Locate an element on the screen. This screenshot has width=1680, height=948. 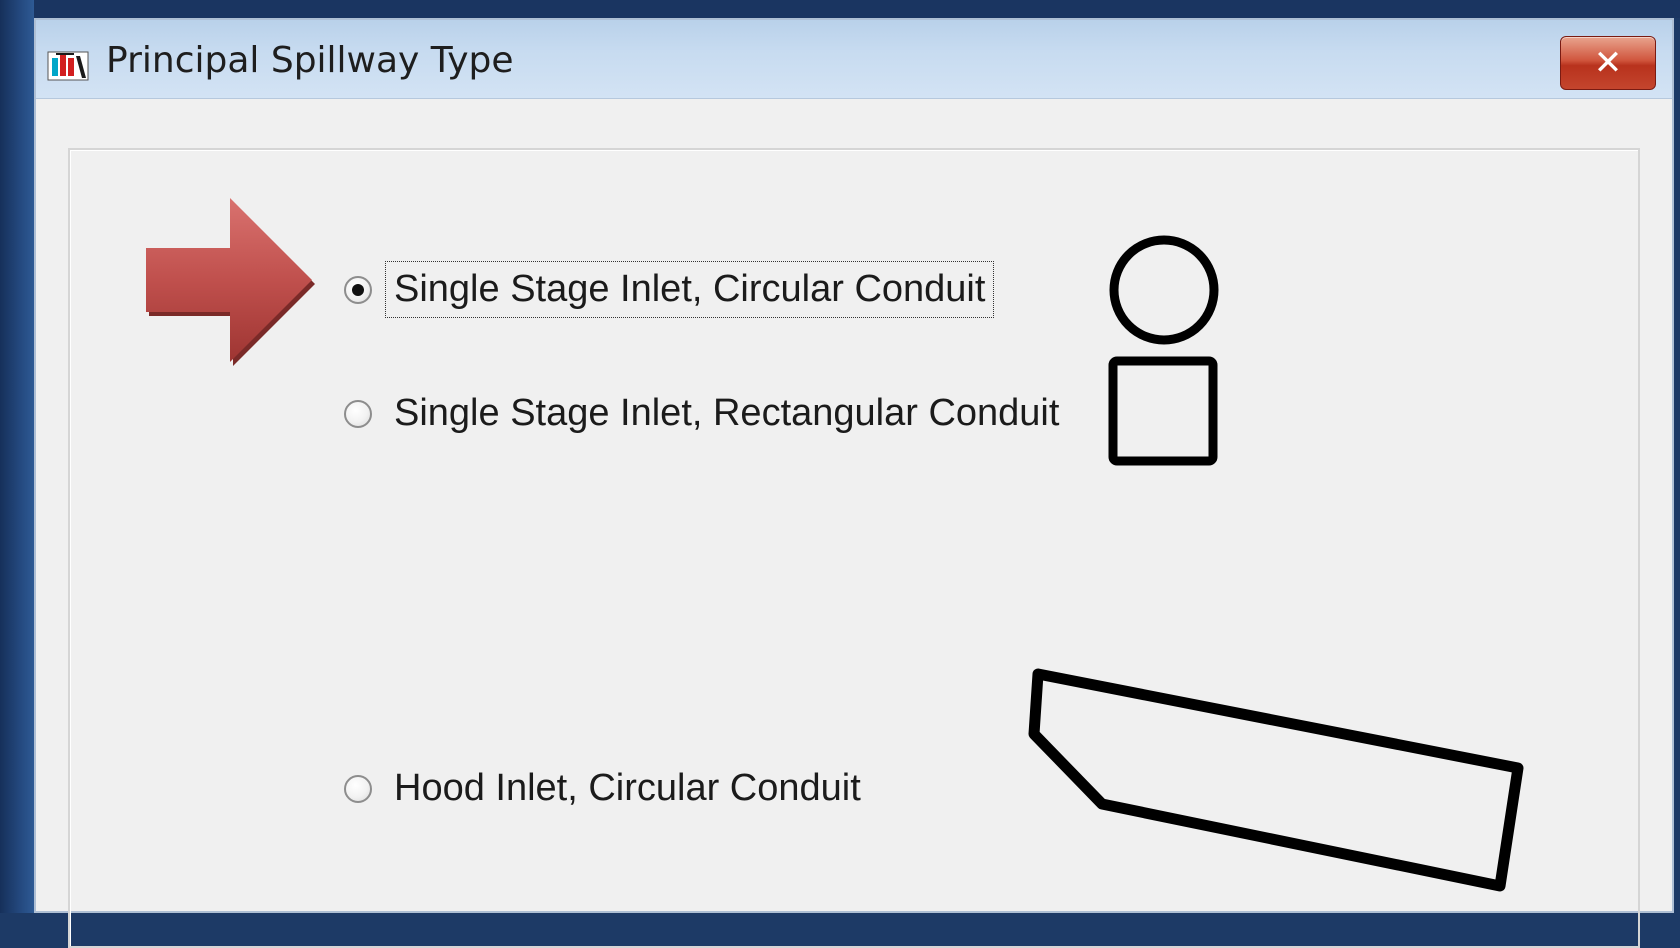
title-bar: Principal Spillway Type ✕ is located at coordinates (854, 59).